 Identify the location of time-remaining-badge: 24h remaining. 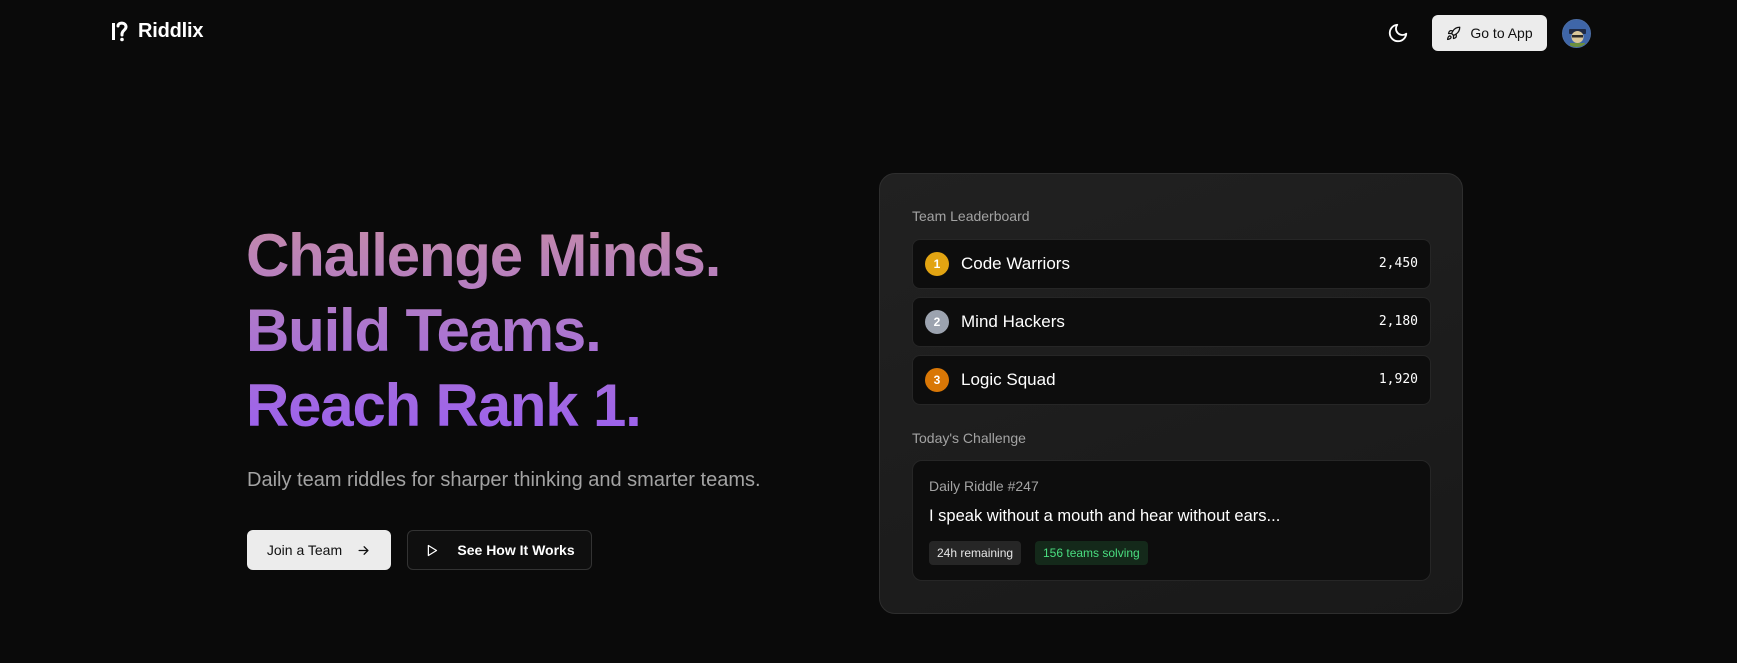
(975, 553).